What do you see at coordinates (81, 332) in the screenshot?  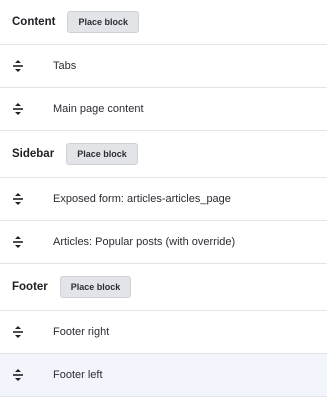 I see `block-label: Footer right` at bounding box center [81, 332].